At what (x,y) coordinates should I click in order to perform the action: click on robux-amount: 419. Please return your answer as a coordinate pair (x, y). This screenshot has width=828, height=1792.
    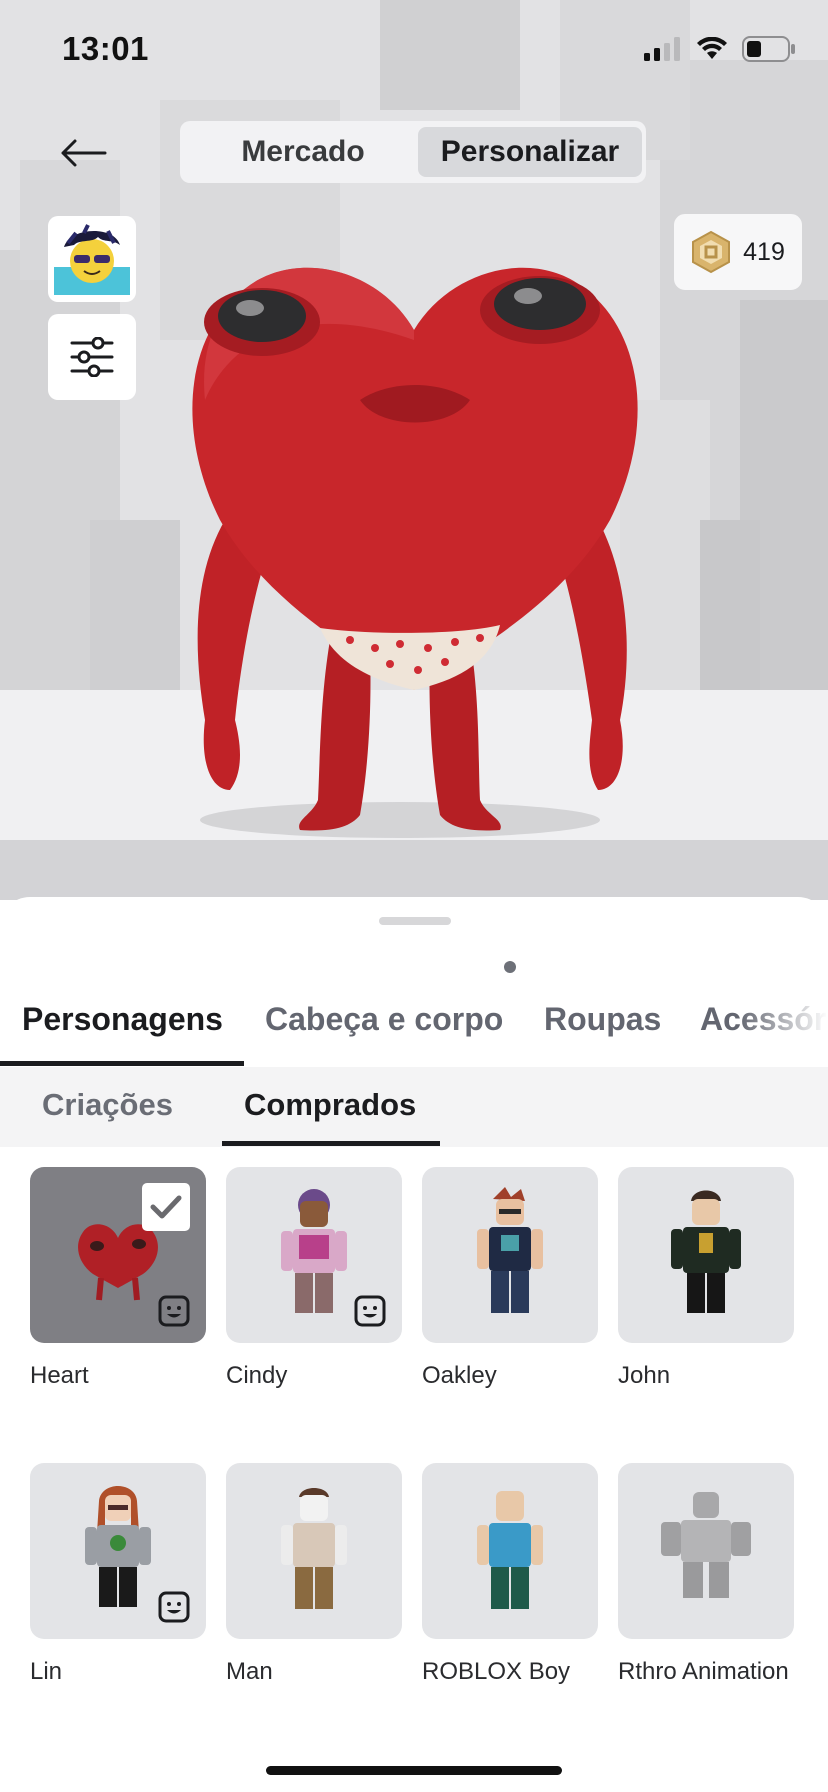
    Looking at the image, I should click on (764, 251).